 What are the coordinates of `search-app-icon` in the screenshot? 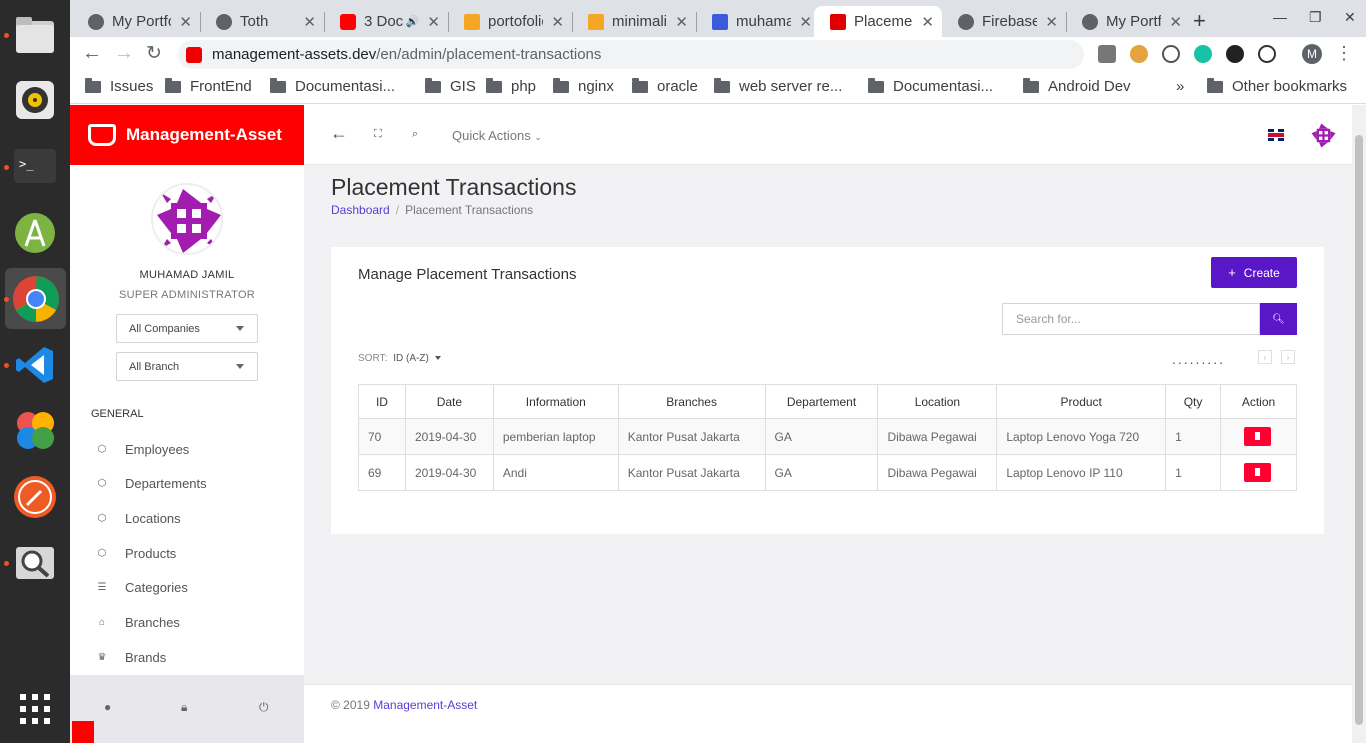 It's located at (35, 563).